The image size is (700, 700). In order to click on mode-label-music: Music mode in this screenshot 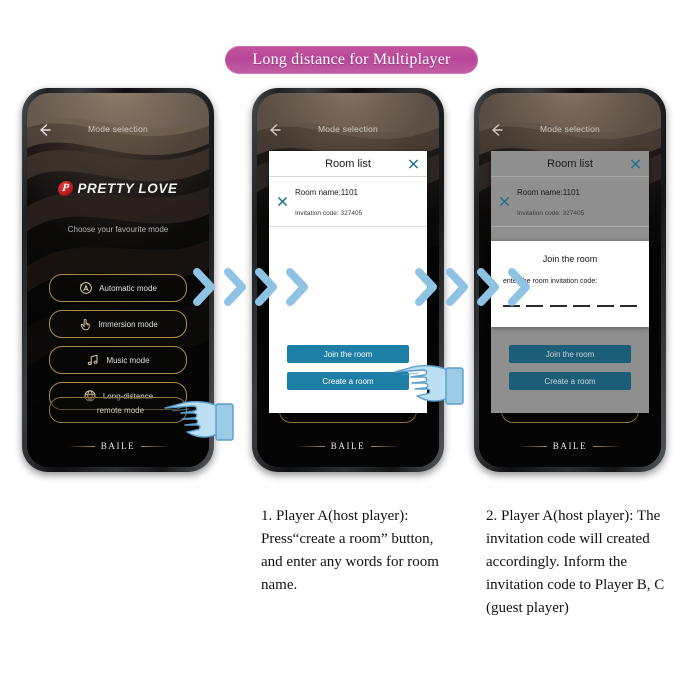, I will do `click(128, 360)`.